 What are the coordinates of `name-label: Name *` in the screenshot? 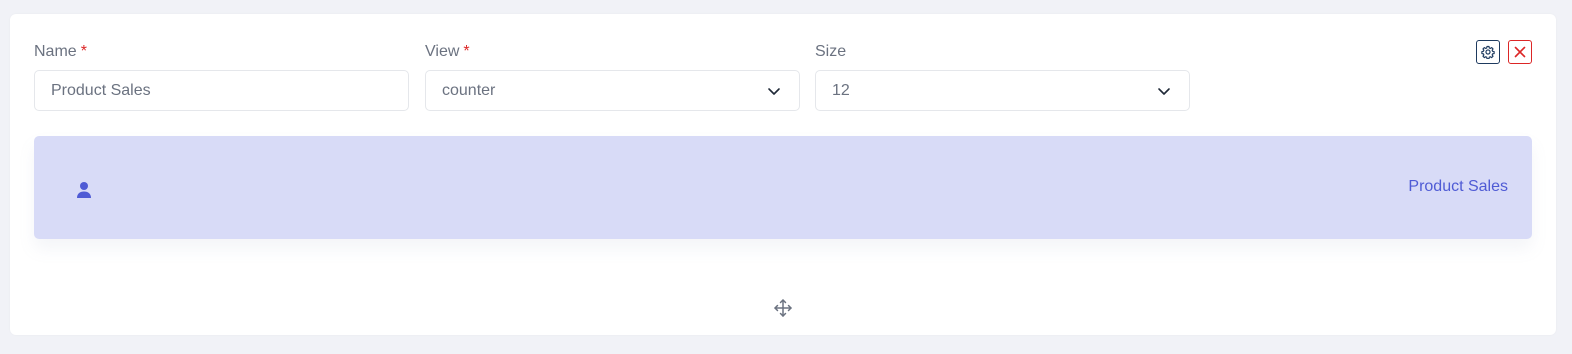 It's located at (60, 51).